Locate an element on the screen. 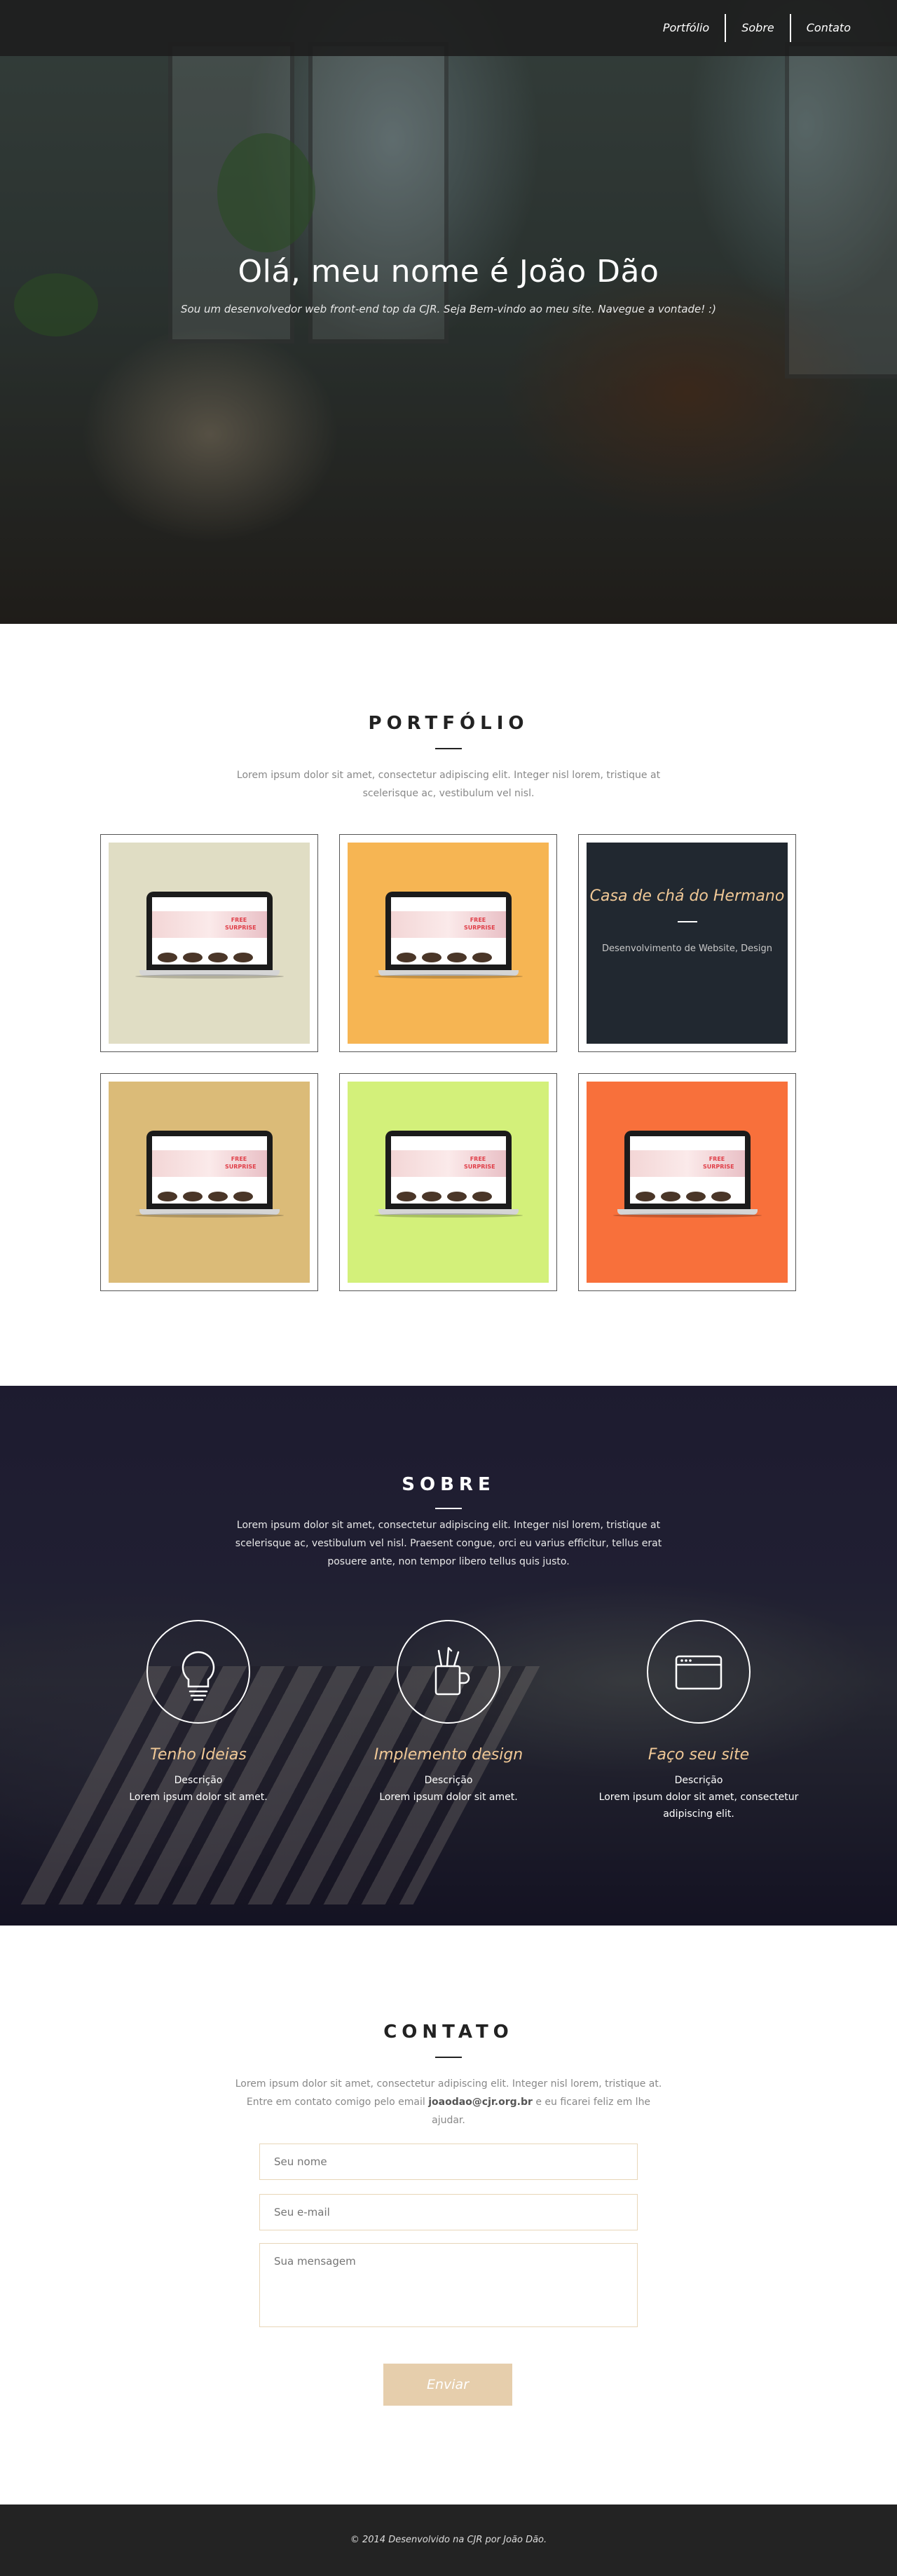 The image size is (897, 2576). hero-title: Olá, meu nome é João Dão is located at coordinates (448, 271).